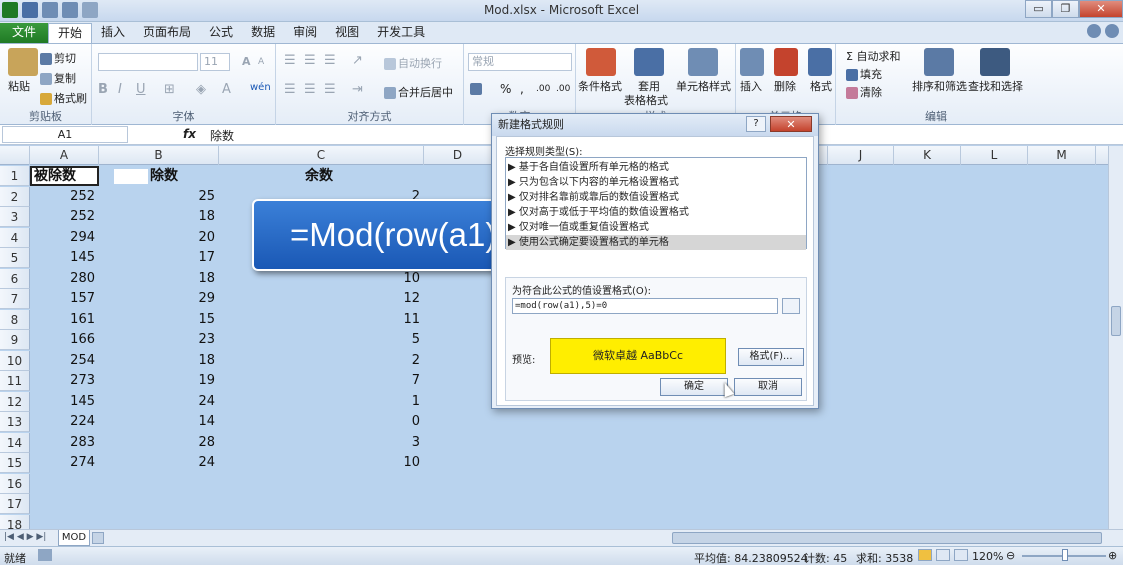 The image size is (1123, 565). I want to click on row-header: 8, so click(15, 319).